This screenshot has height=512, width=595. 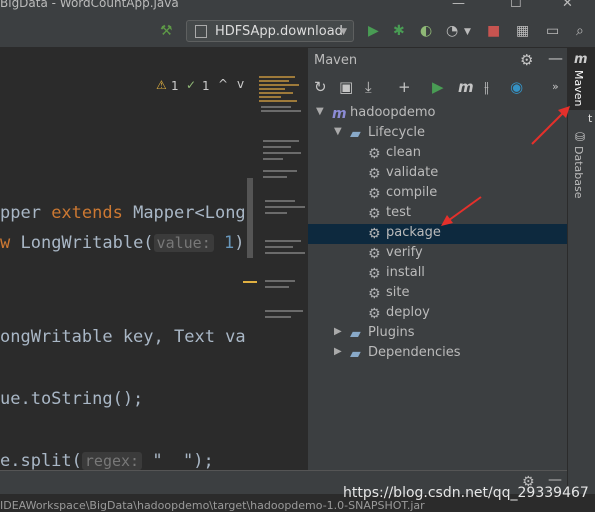 What do you see at coordinates (412, 172) in the screenshot?
I see `tree-label: validate` at bounding box center [412, 172].